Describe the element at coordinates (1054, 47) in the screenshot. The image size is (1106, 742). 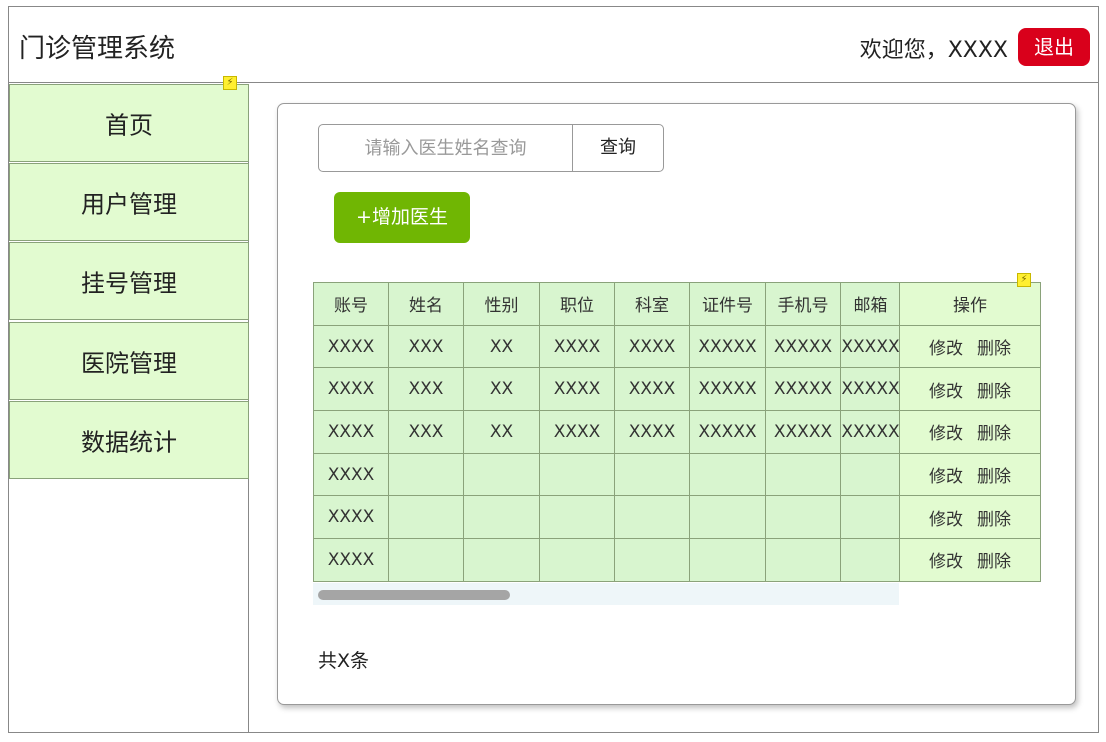
I see `logout-button: 退出` at that location.